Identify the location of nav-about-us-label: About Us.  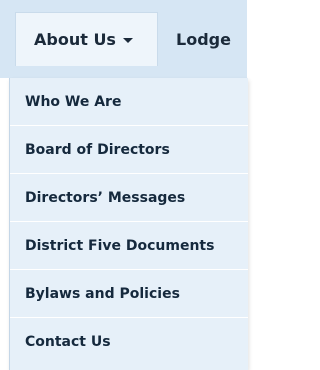
(75, 39).